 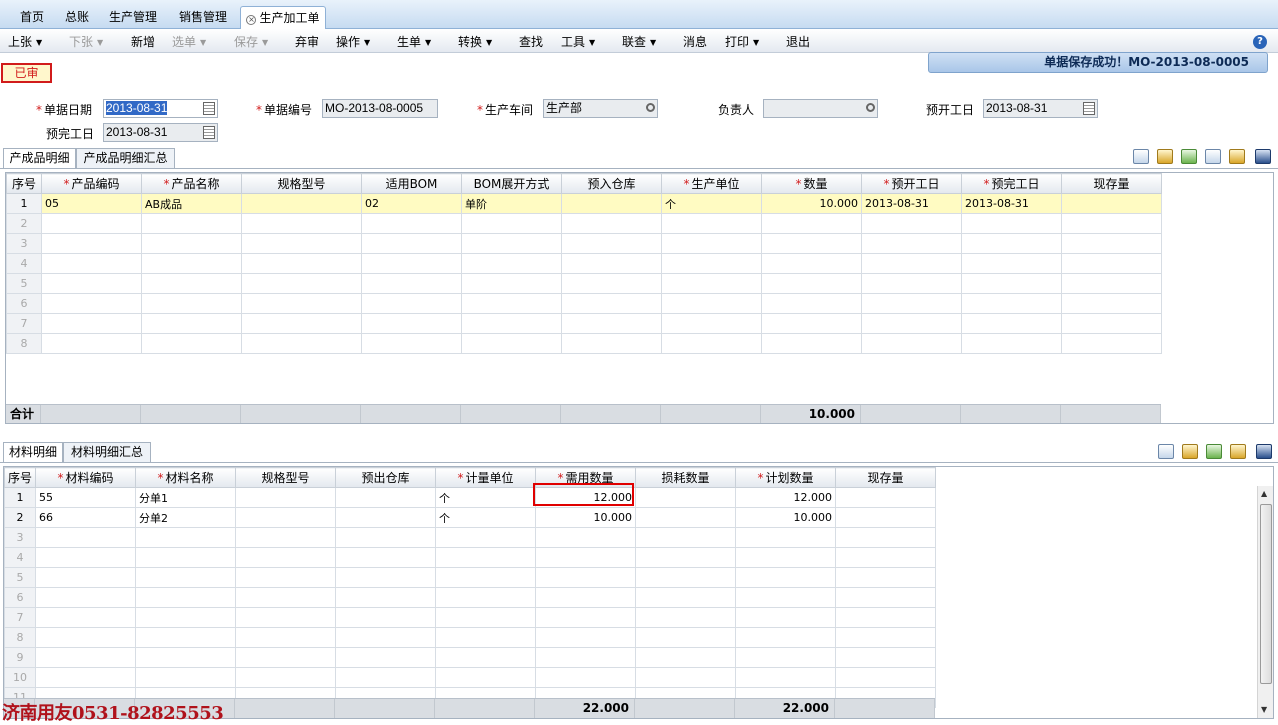 What do you see at coordinates (1141, 156) in the screenshot?
I see `copy-icon` at bounding box center [1141, 156].